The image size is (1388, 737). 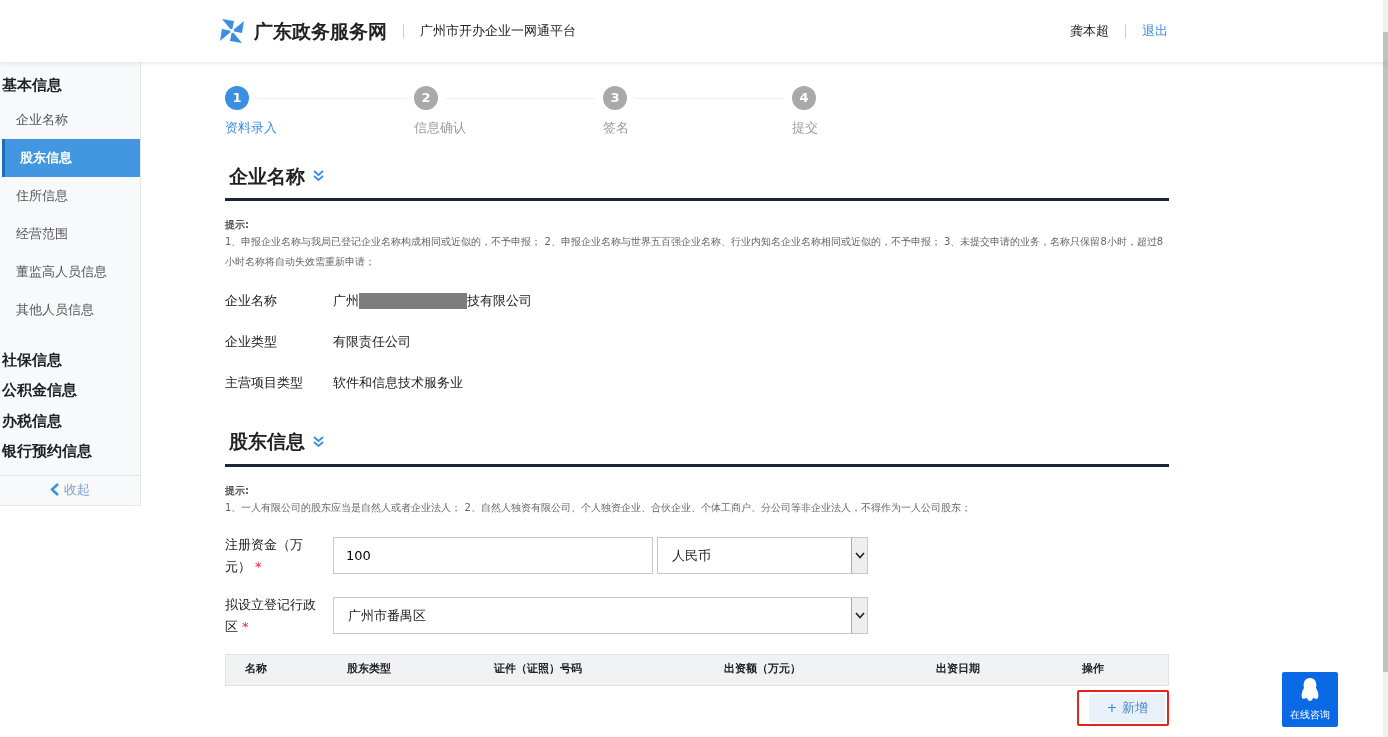 I want to click on sidebar-group-title: 社保信息, so click(x=70, y=359).